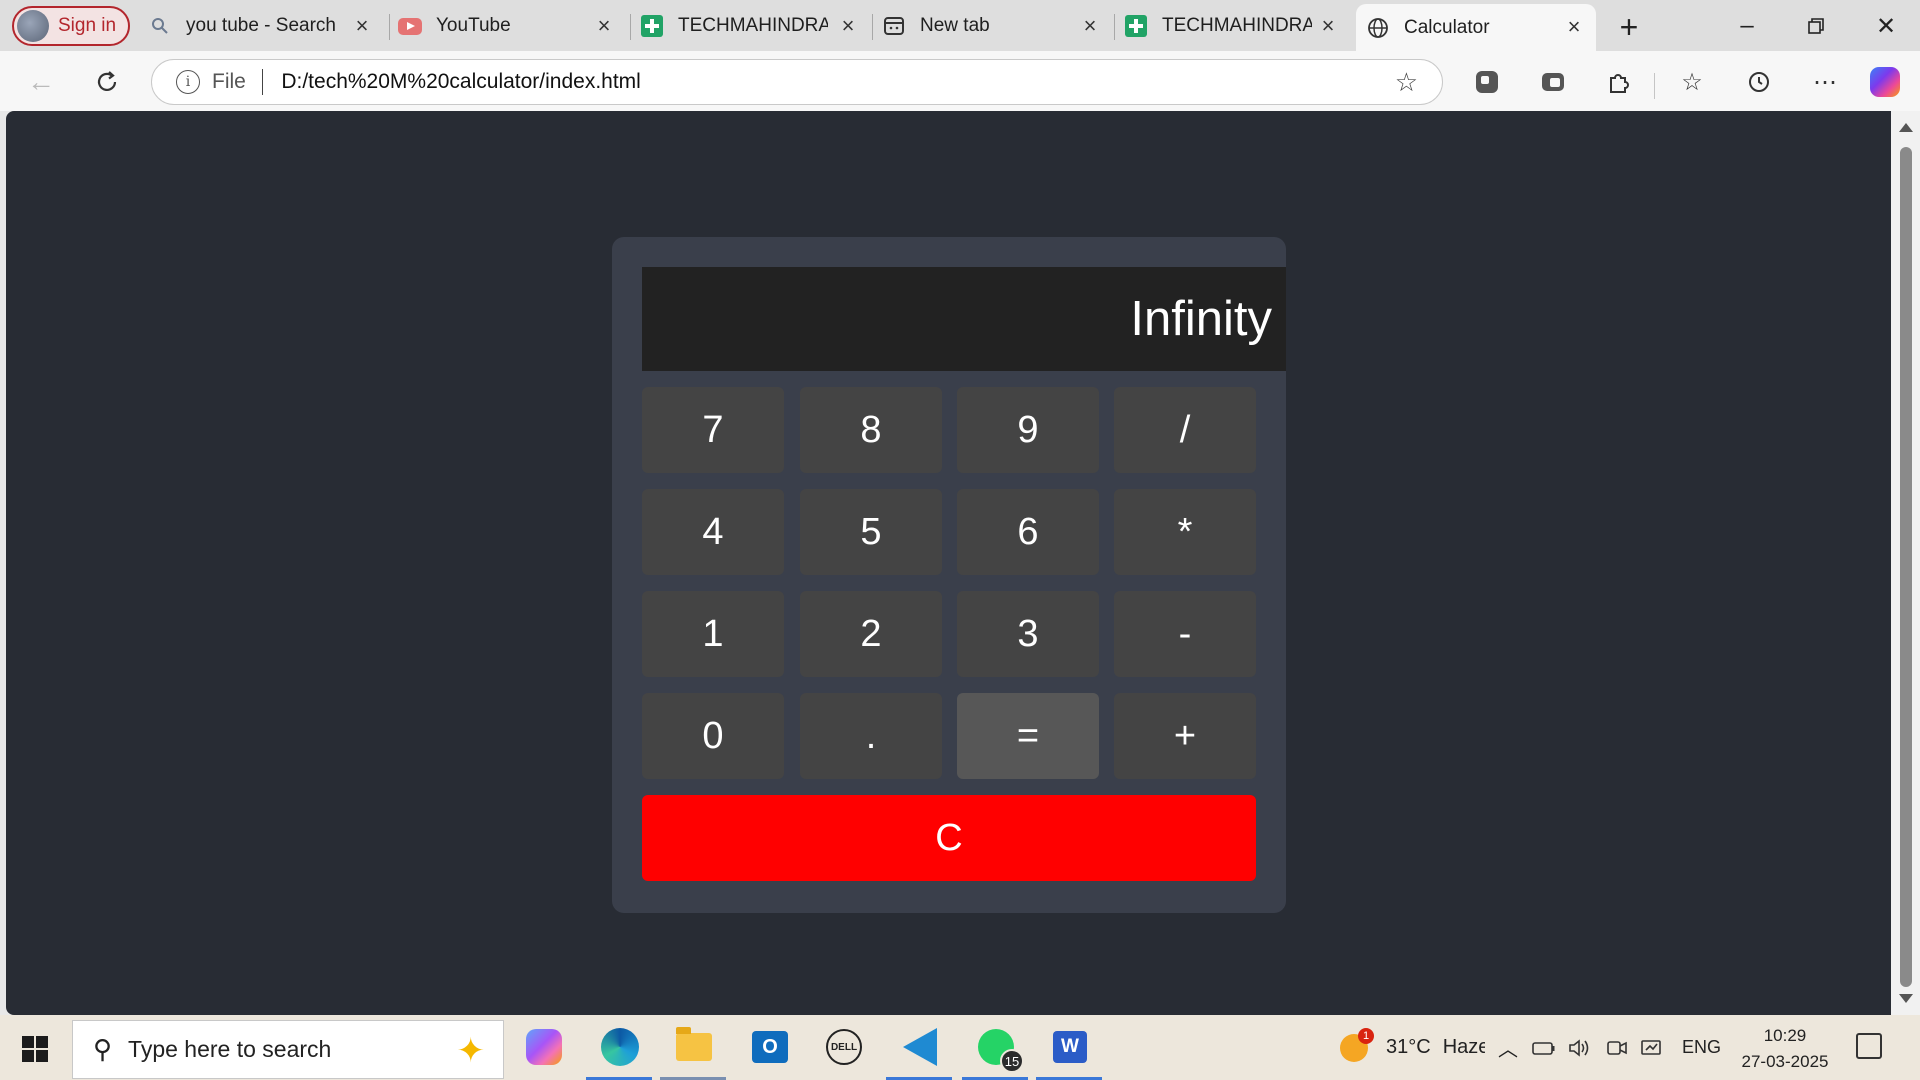  Describe the element at coordinates (1629, 27) in the screenshot. I see `new-tab-button: +` at that location.